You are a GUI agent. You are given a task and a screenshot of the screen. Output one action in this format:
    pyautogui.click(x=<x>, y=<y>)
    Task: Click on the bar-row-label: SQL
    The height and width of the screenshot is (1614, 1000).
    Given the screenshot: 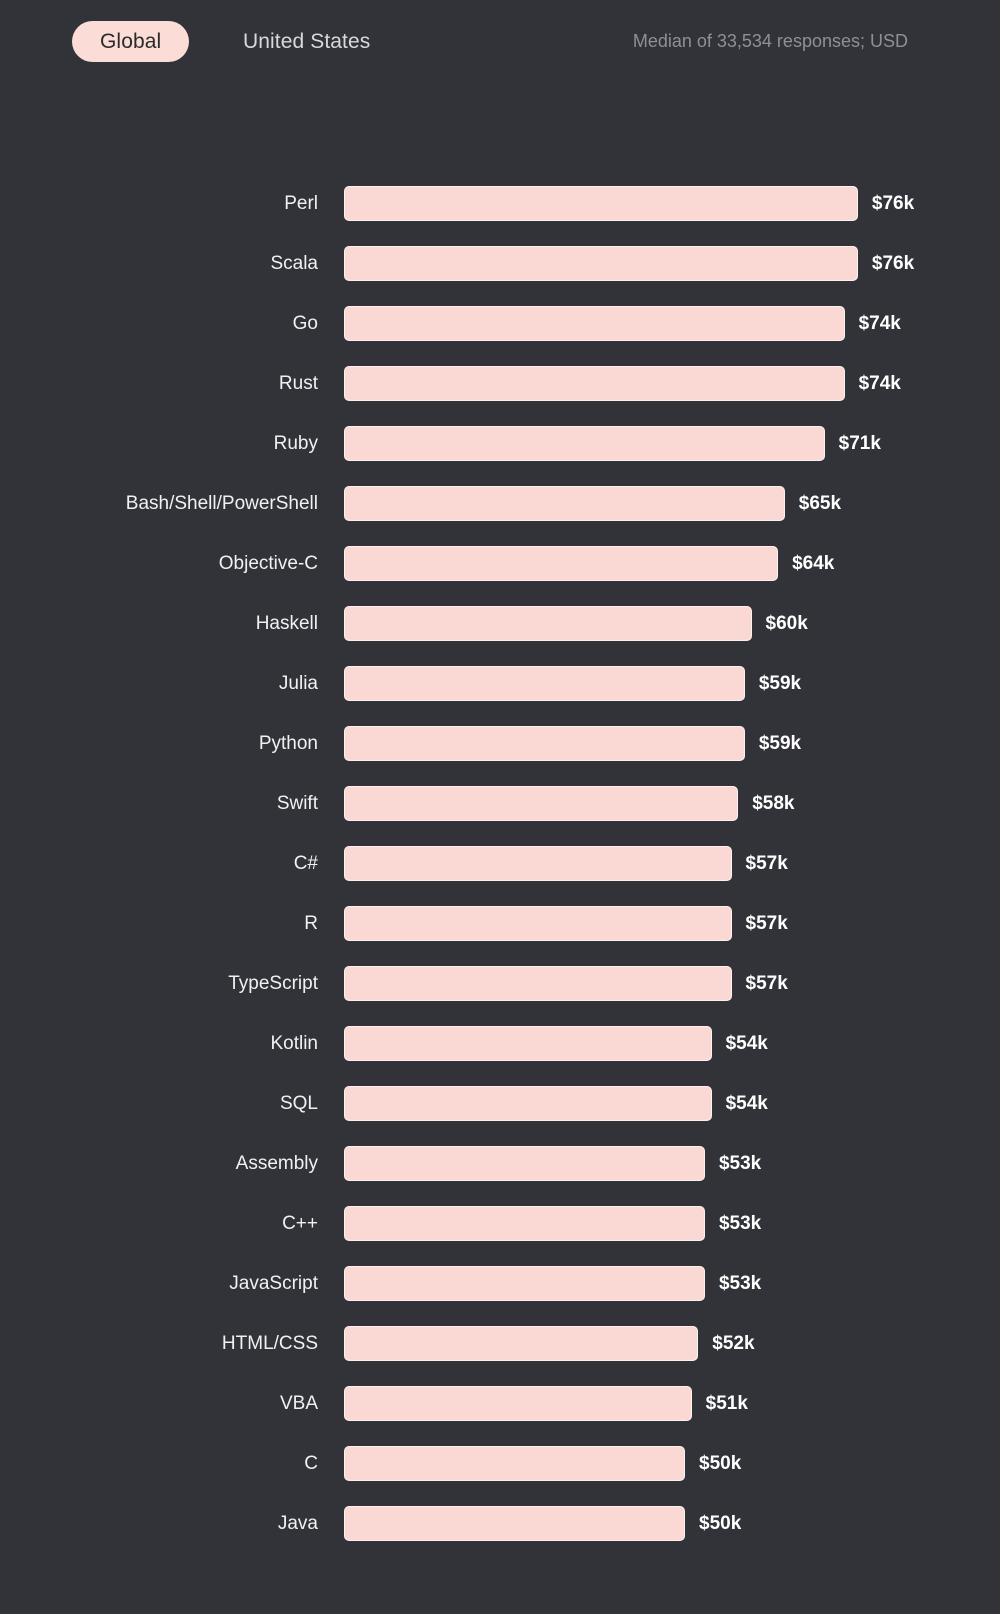 What is the action you would take?
    pyautogui.click(x=298, y=1103)
    